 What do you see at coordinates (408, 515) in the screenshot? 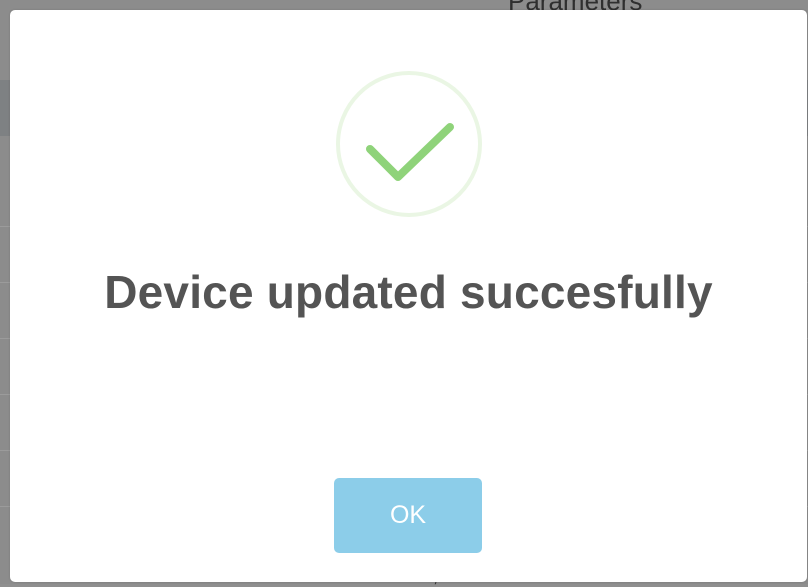
I see `ok-button: OK` at bounding box center [408, 515].